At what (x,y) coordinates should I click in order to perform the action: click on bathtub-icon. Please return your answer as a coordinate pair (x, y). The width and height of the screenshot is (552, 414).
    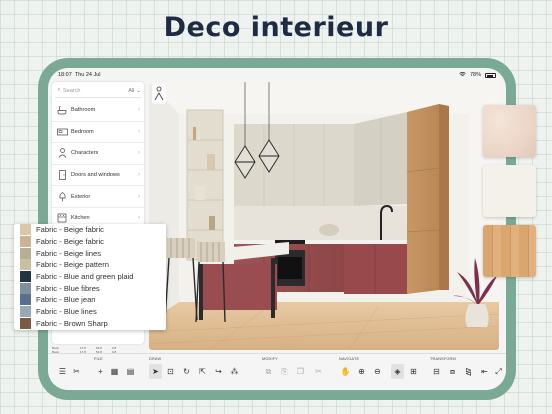
    Looking at the image, I should click on (62, 110).